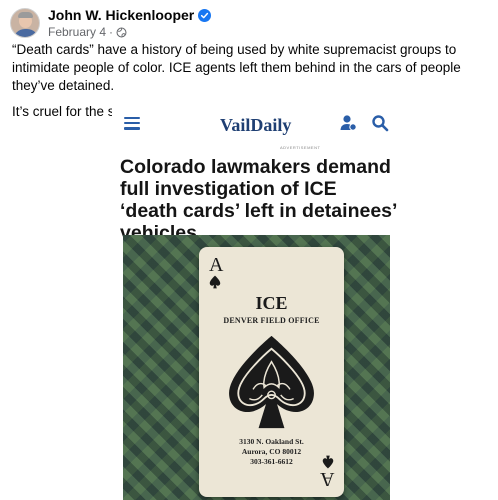  Describe the element at coordinates (205, 15) in the screenshot. I see `verified-badge-icon` at that location.